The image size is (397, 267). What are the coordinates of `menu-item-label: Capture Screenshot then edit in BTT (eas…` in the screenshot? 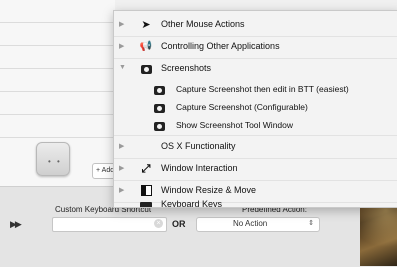 It's located at (262, 89).